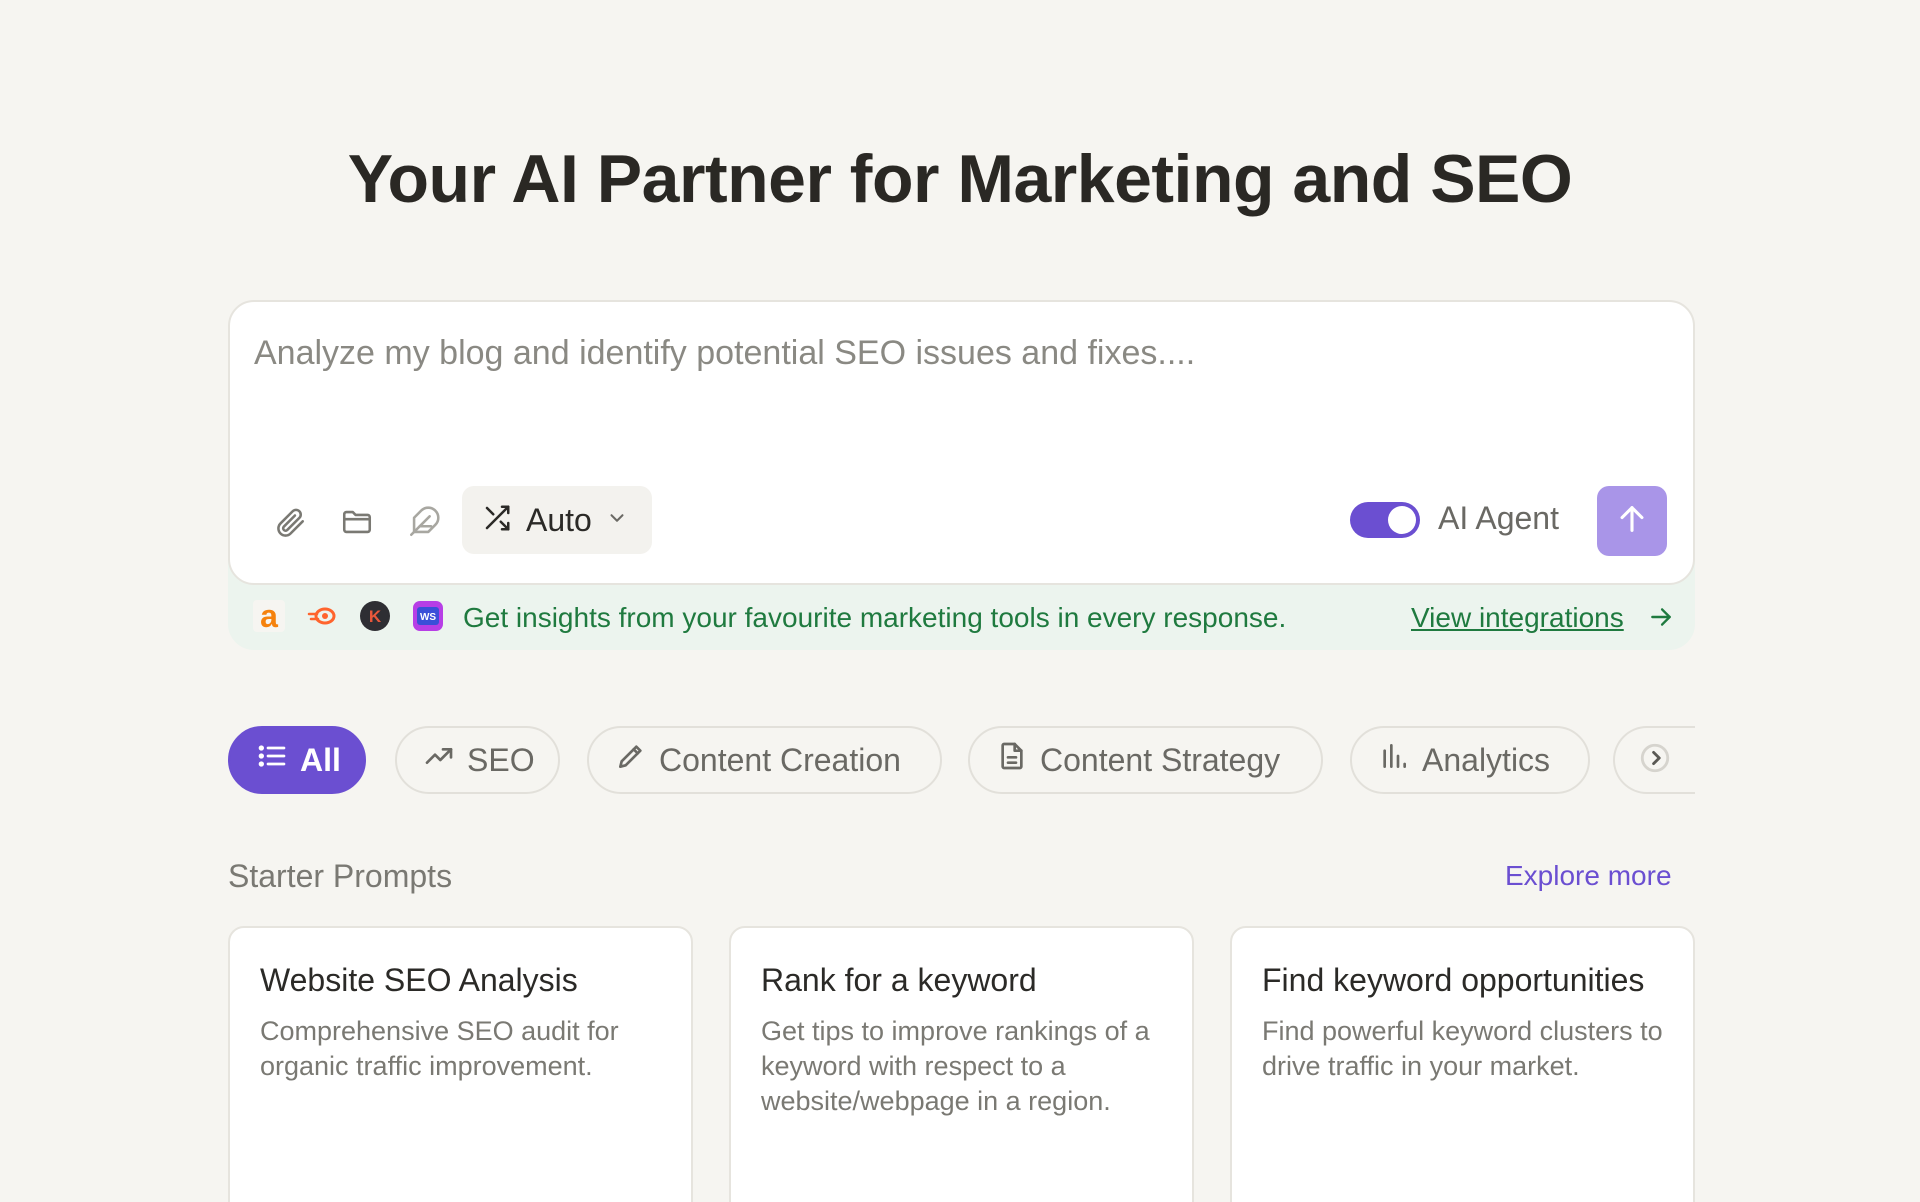  What do you see at coordinates (497, 520) in the screenshot?
I see `shuffle-icon` at bounding box center [497, 520].